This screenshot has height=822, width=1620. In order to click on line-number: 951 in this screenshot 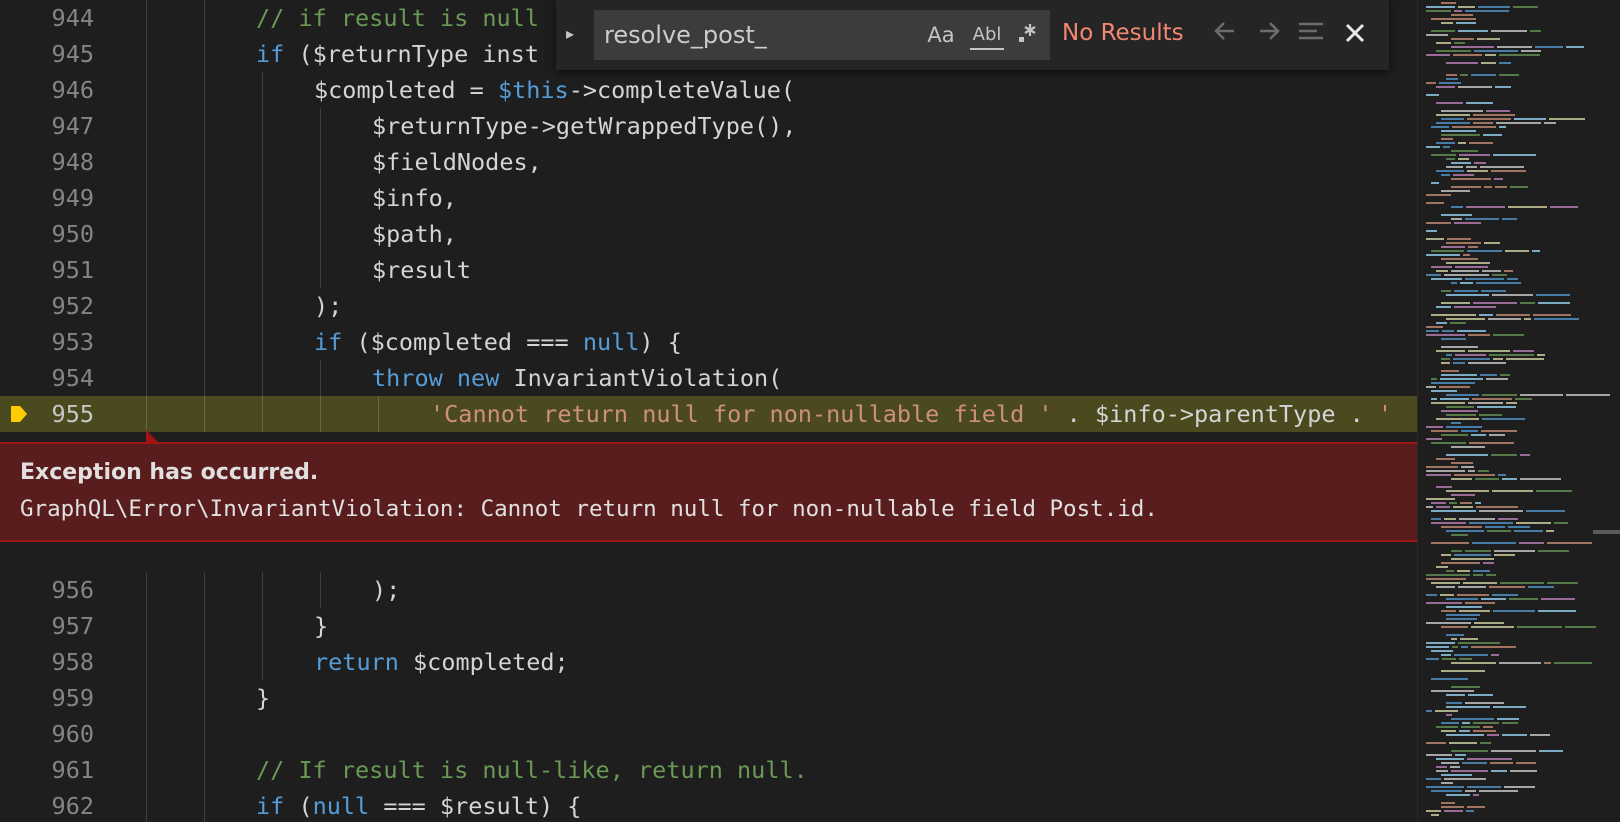, I will do `click(47, 270)`.